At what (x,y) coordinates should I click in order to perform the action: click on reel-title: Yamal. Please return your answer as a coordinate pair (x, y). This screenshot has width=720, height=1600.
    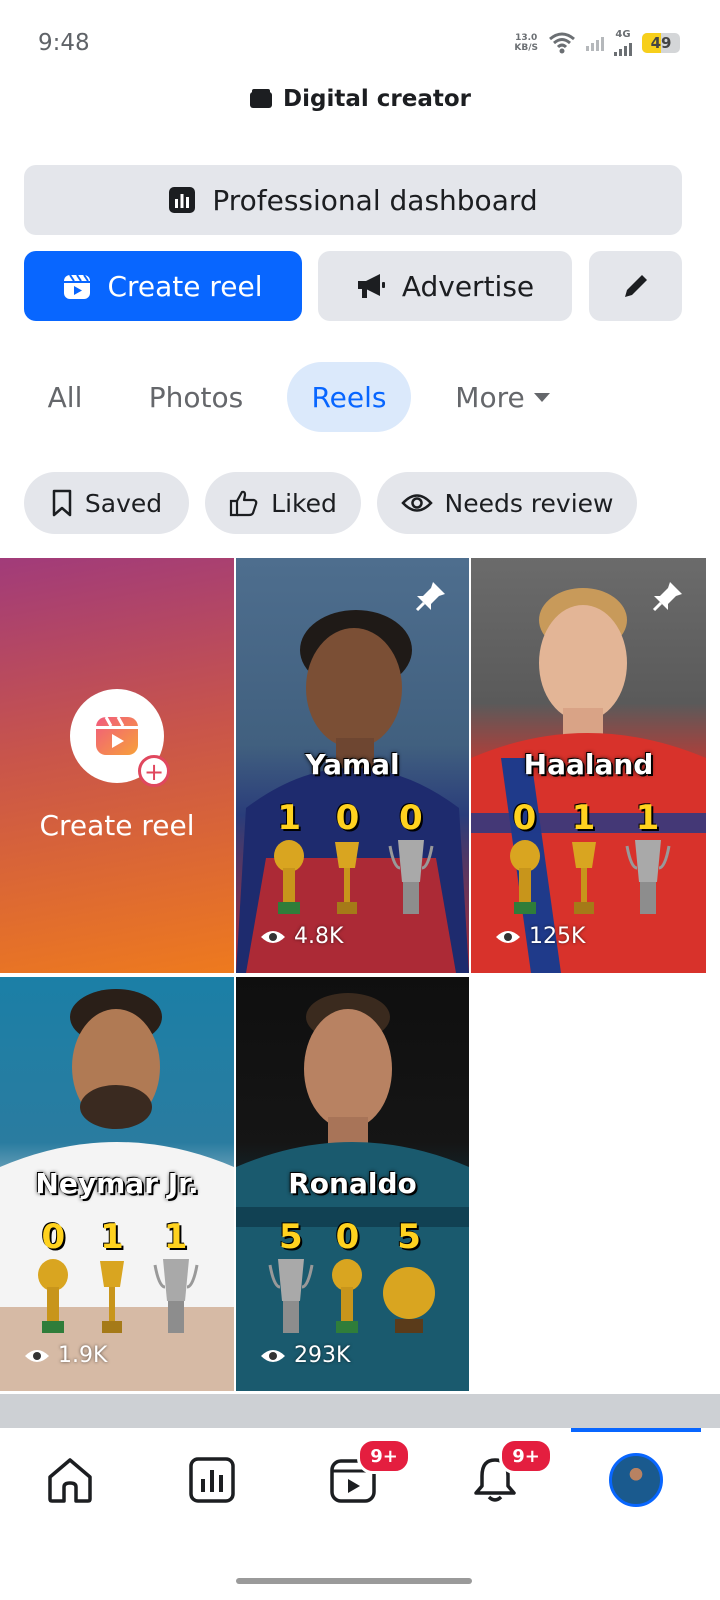
    Looking at the image, I should click on (352, 764).